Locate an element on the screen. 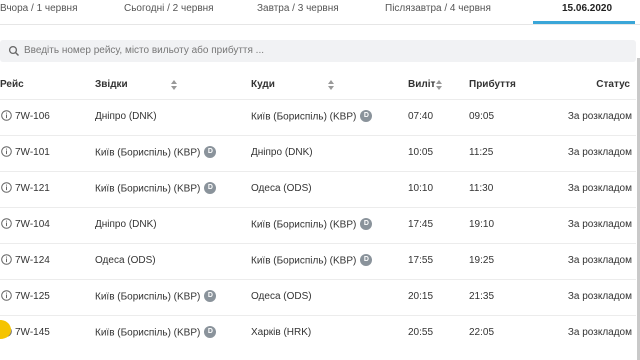 The width and height of the screenshot is (640, 360). column-from: Звідки is located at coordinates (111, 84).